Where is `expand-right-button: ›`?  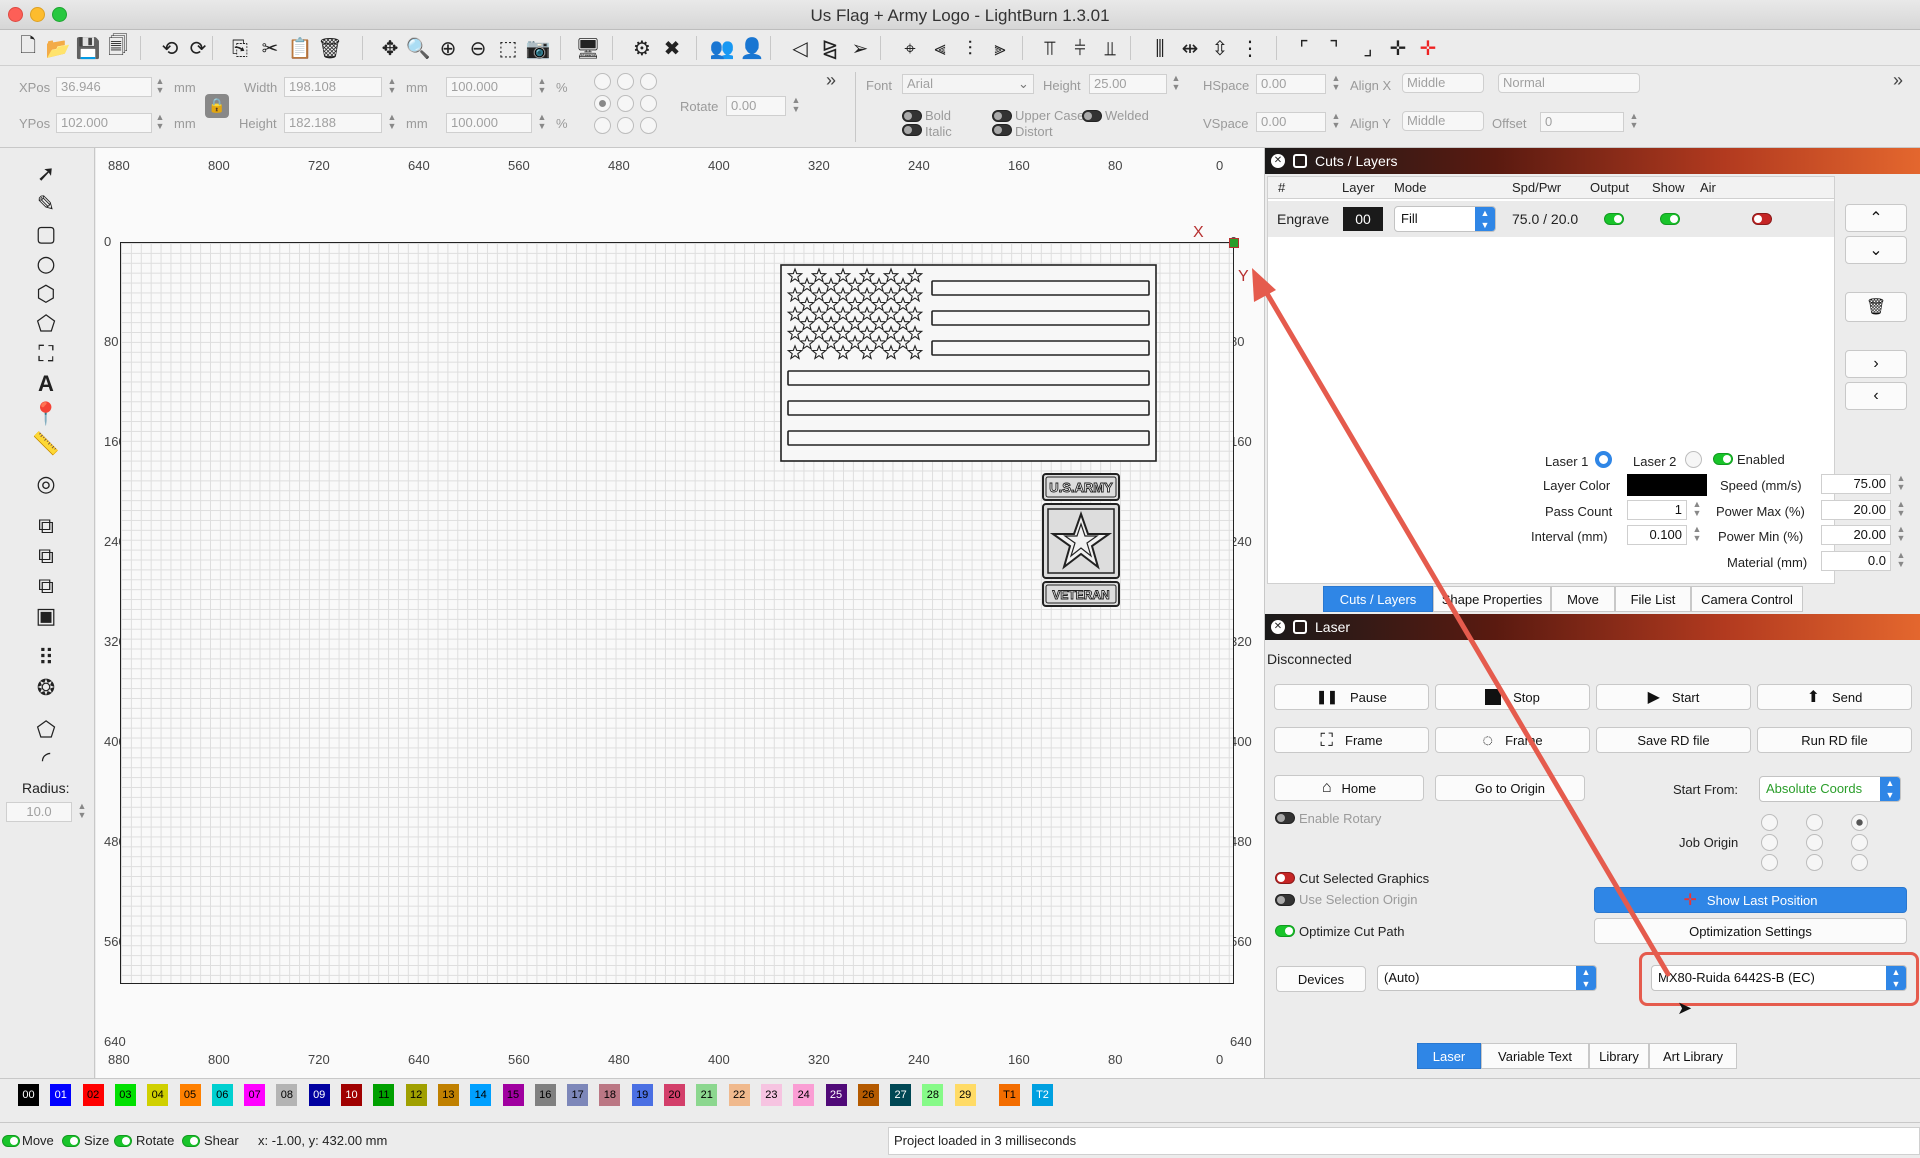
expand-right-button: › is located at coordinates (1876, 364).